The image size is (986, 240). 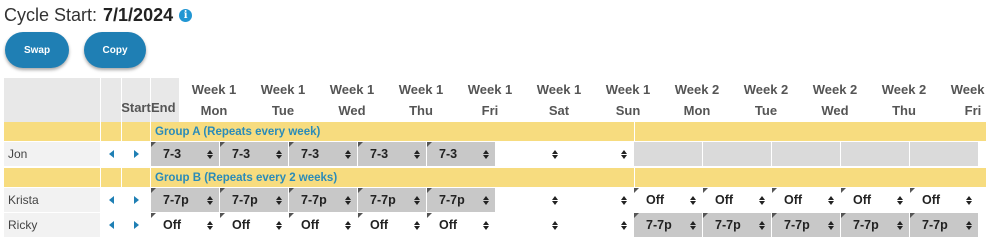 I want to click on header-end-label: End, so click(x=163, y=107).